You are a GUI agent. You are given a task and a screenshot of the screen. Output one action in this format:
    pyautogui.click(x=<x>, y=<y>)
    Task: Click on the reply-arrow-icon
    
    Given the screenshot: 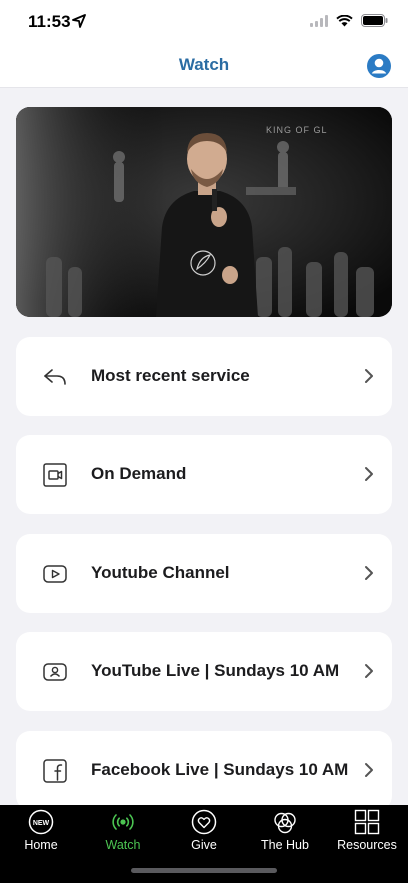 What is the action you would take?
    pyautogui.click(x=55, y=377)
    